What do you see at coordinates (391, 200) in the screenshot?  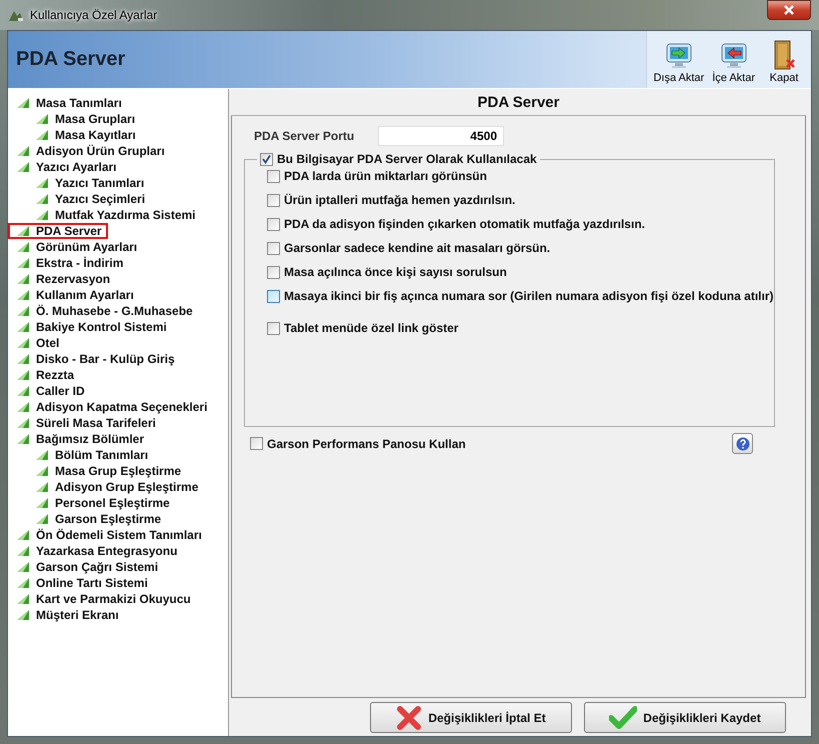 I see `option-checkbox: Ürün iptalleri mutfağa hemen yazdırılsın.` at bounding box center [391, 200].